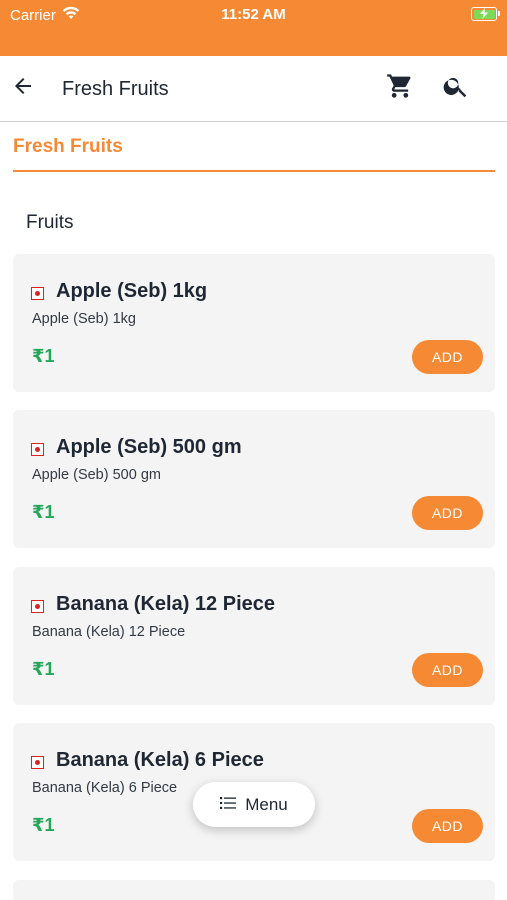 This screenshot has height=900, width=507. I want to click on app-bar: Fresh Fruits, so click(253, 89).